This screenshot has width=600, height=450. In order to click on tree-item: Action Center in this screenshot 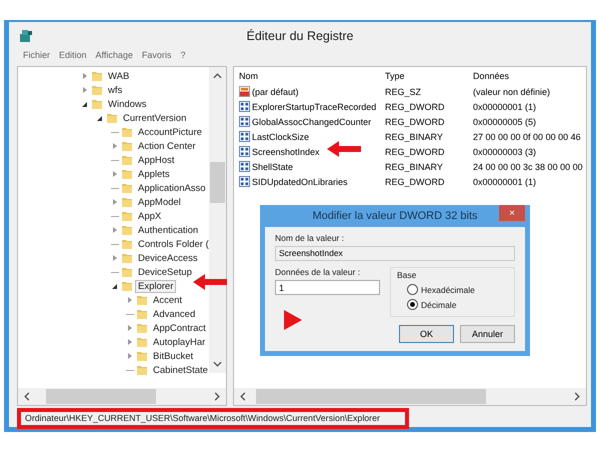, I will do `click(167, 146)`.